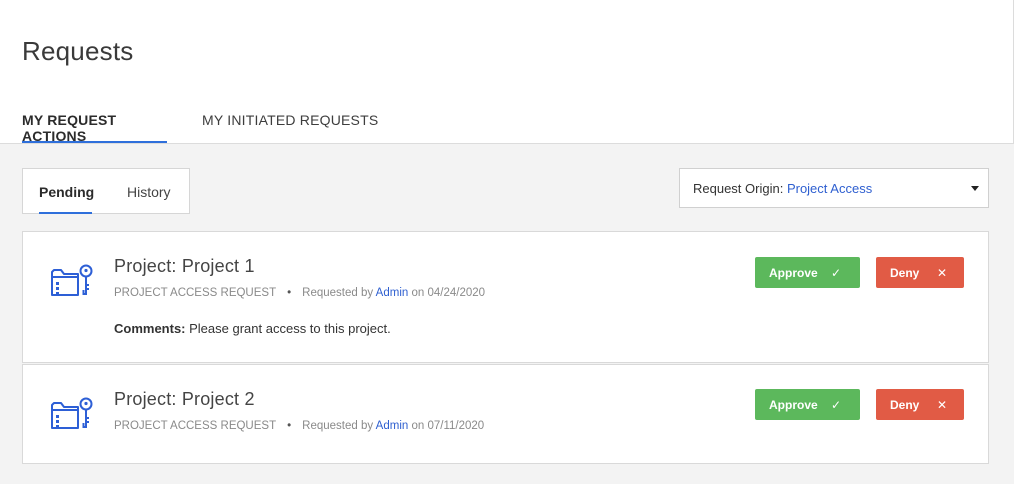 The image size is (1014, 484). I want to click on request-origin-value: Project Access, so click(829, 188).